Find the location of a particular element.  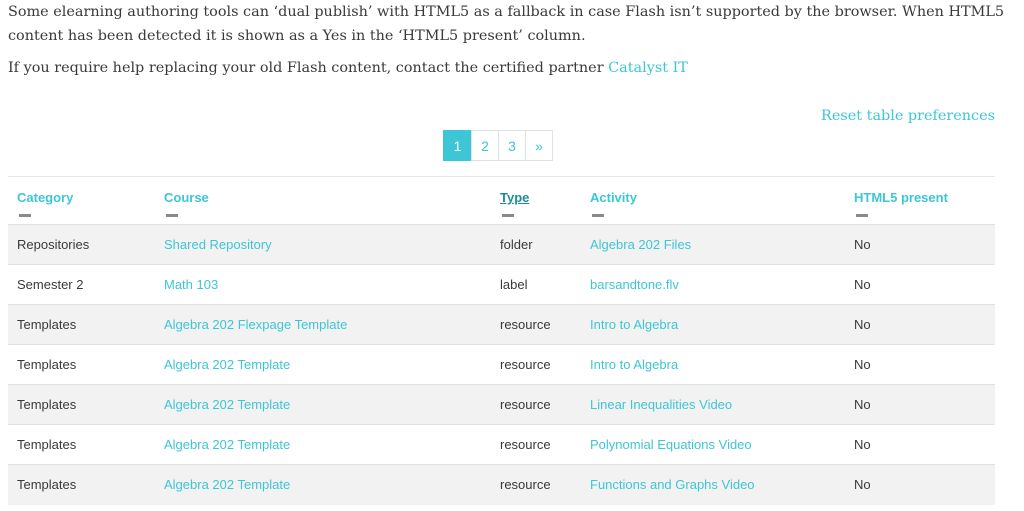

sort-activity-link: Activity is located at coordinates (613, 197).